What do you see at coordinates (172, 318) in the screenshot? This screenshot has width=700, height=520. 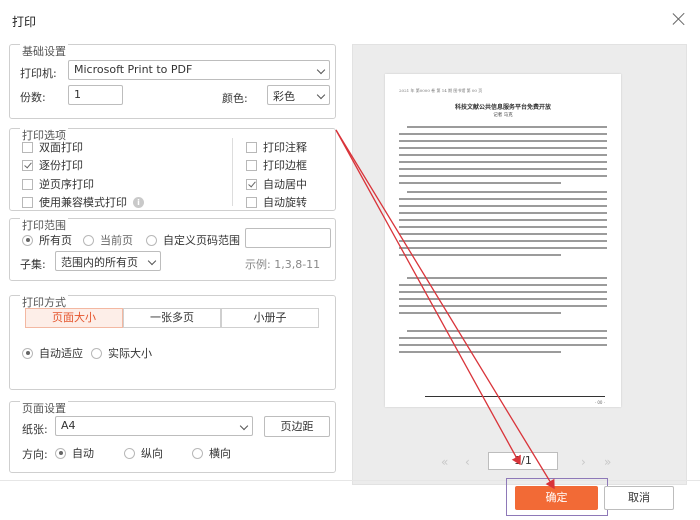 I see `tab-multiple-pages: 一张多页` at bounding box center [172, 318].